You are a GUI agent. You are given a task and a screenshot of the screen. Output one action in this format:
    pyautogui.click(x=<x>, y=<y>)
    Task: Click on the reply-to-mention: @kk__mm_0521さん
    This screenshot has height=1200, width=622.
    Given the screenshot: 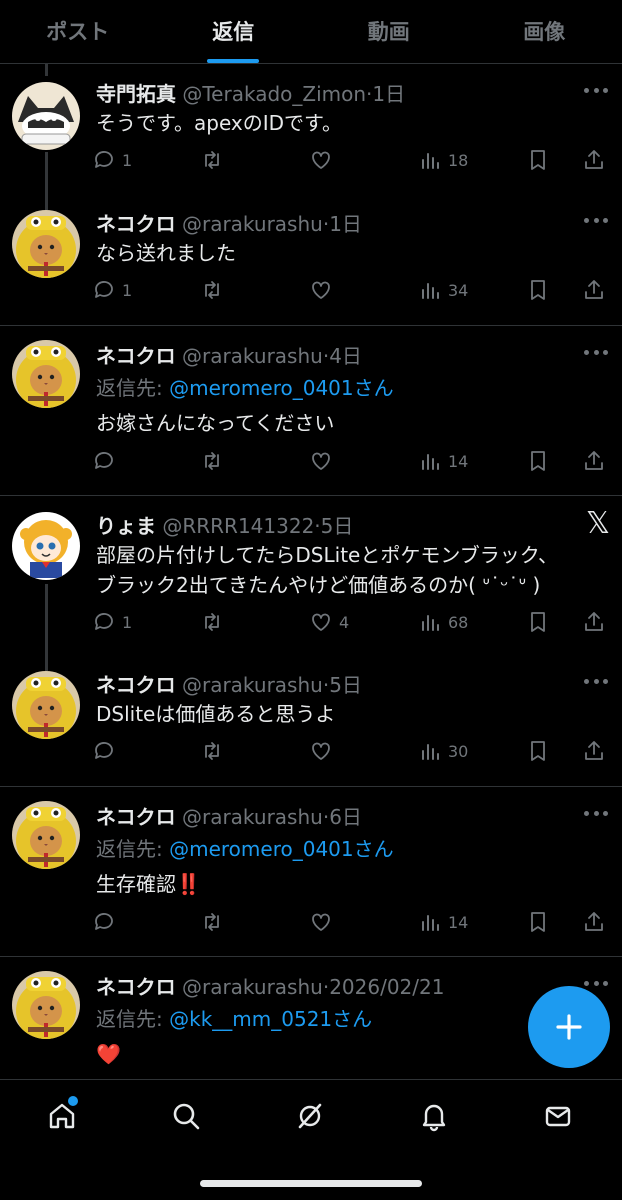 What is the action you would take?
    pyautogui.click(x=270, y=1019)
    